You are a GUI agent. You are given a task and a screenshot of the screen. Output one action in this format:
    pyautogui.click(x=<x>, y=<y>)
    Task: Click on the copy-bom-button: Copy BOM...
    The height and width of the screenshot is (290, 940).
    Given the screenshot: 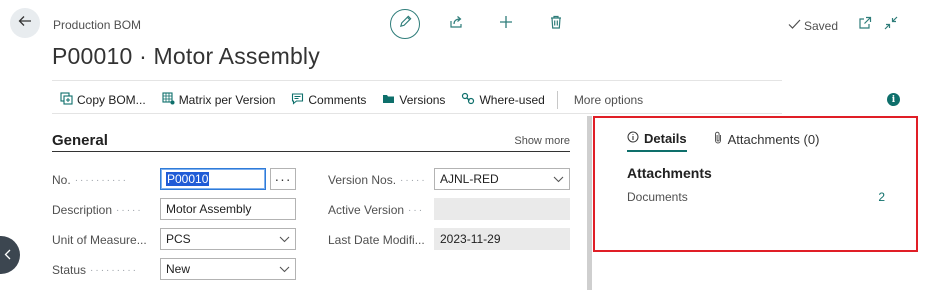 What is the action you would take?
    pyautogui.click(x=103, y=100)
    